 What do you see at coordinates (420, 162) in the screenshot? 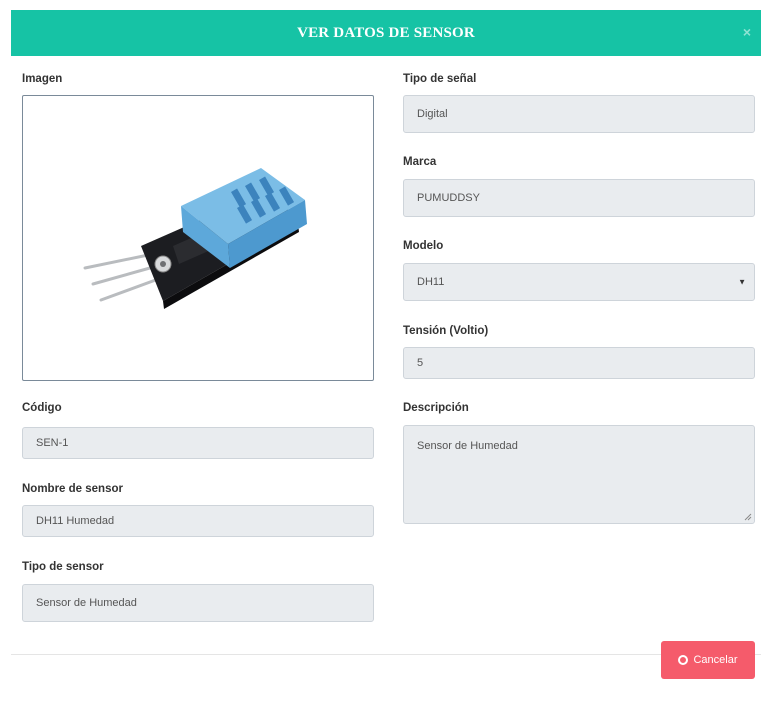
I see `marca-label: Marca` at bounding box center [420, 162].